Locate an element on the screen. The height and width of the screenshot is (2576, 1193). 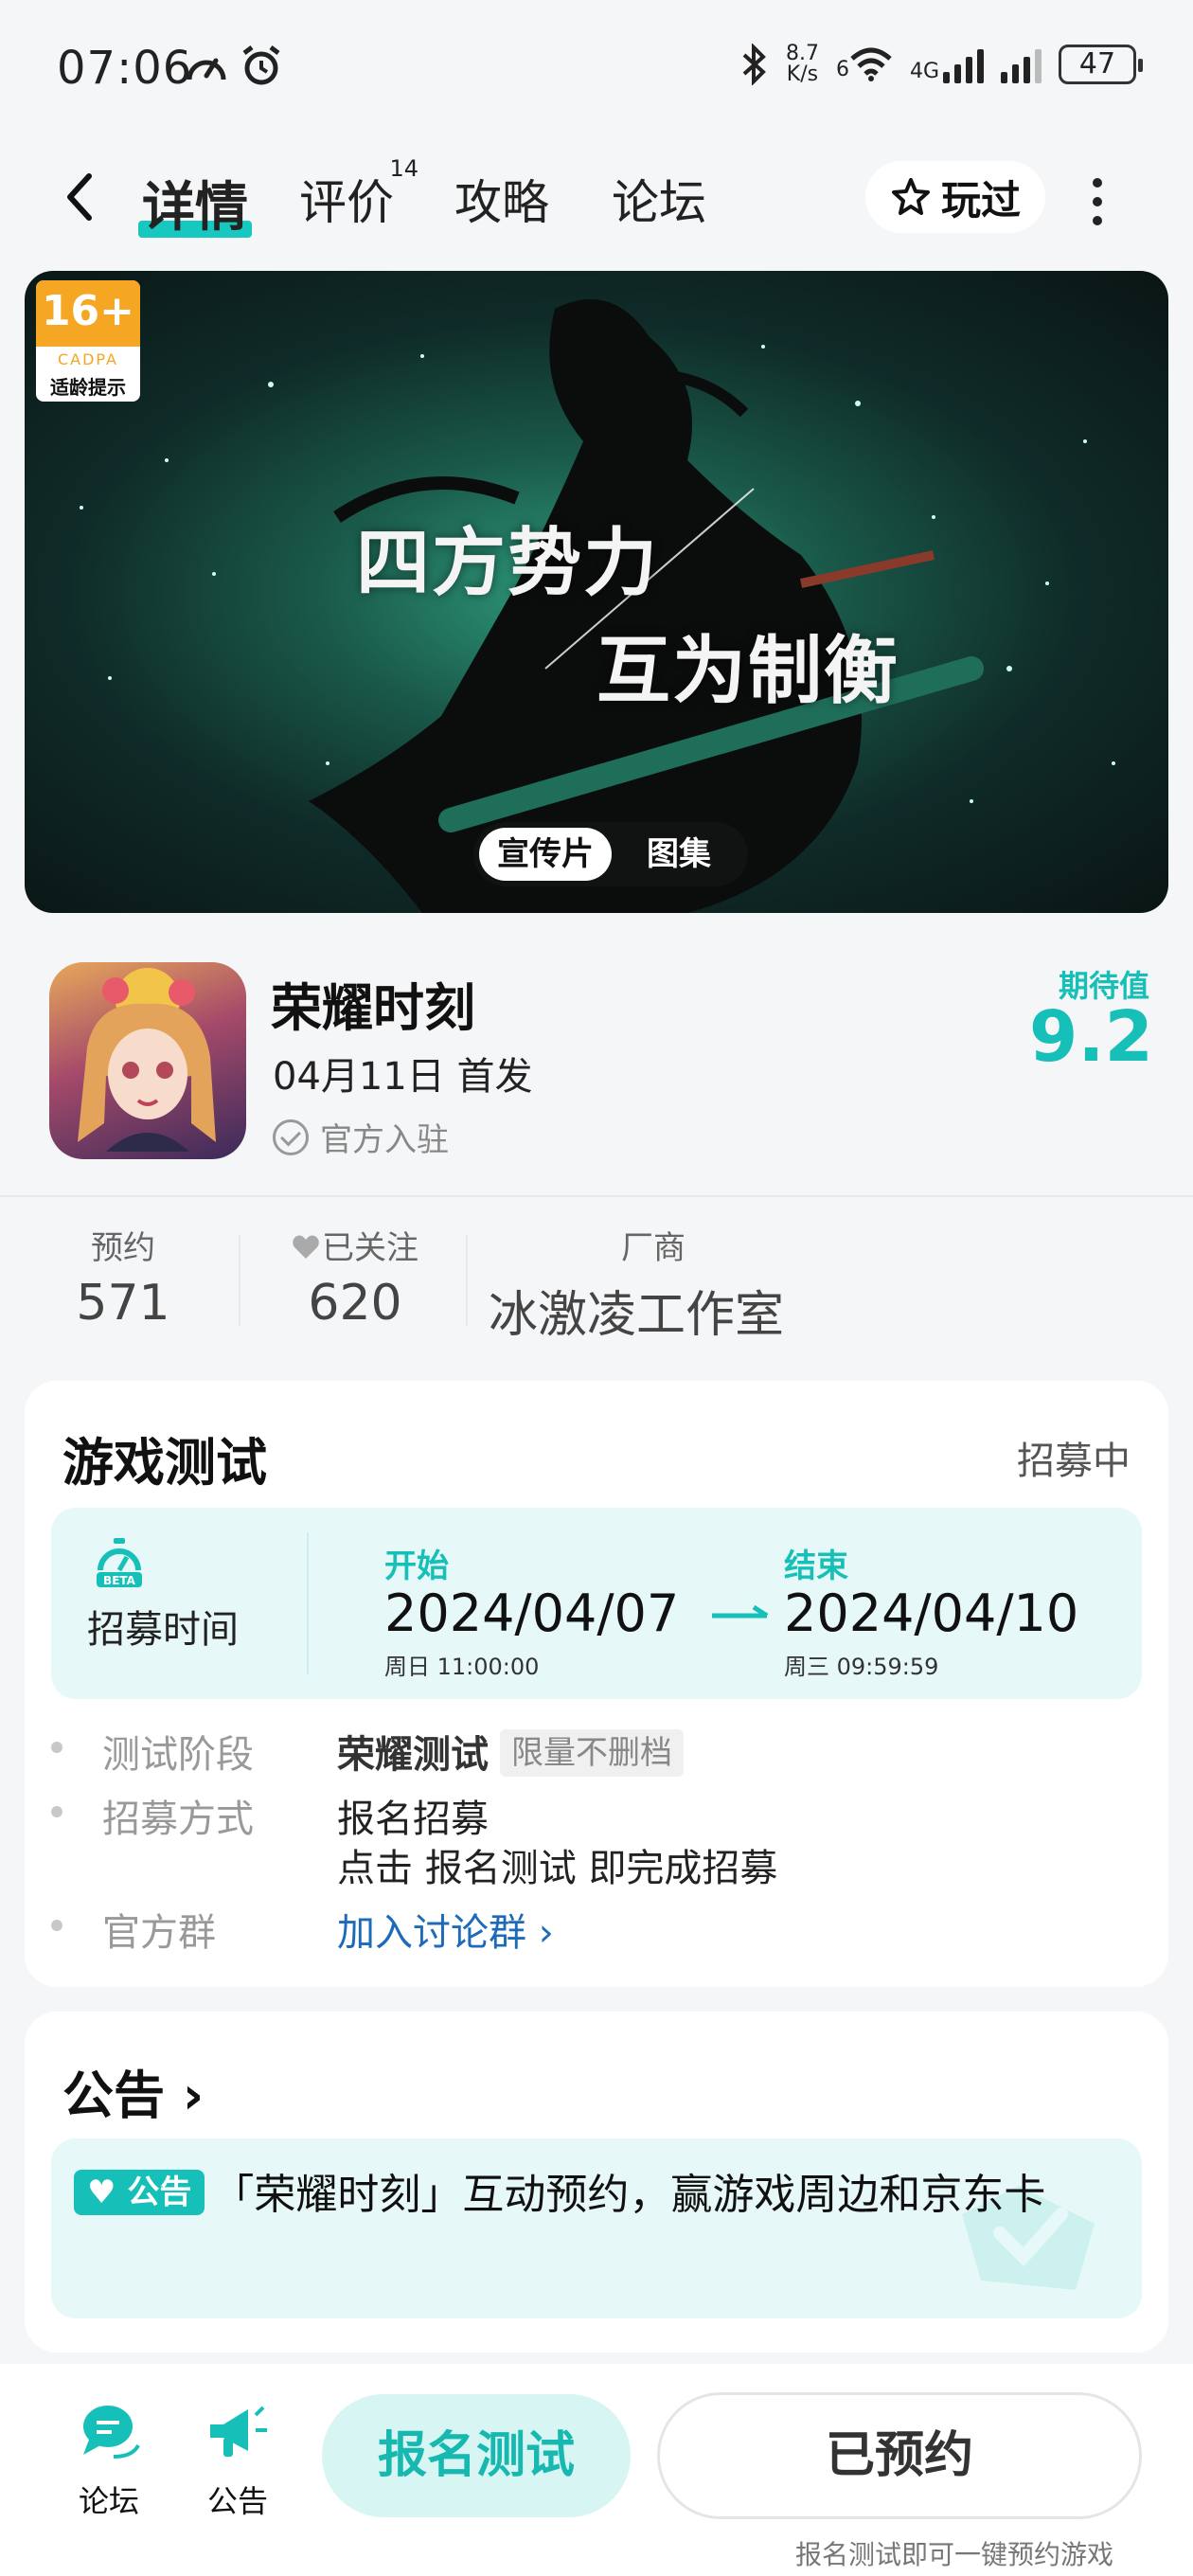
game-avatar-artwork is located at coordinates (147, 1060).